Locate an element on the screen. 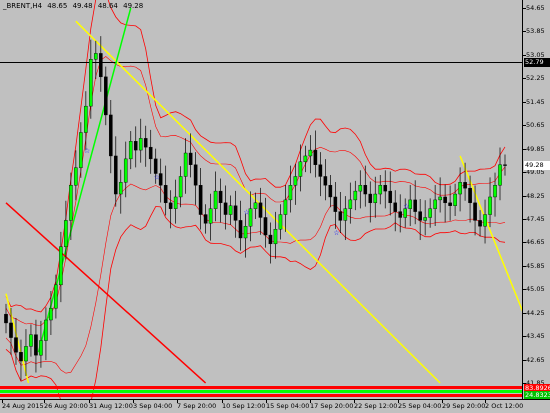 The height and width of the screenshot is (413, 550). price-label: 45.85 is located at coordinates (535, 265).